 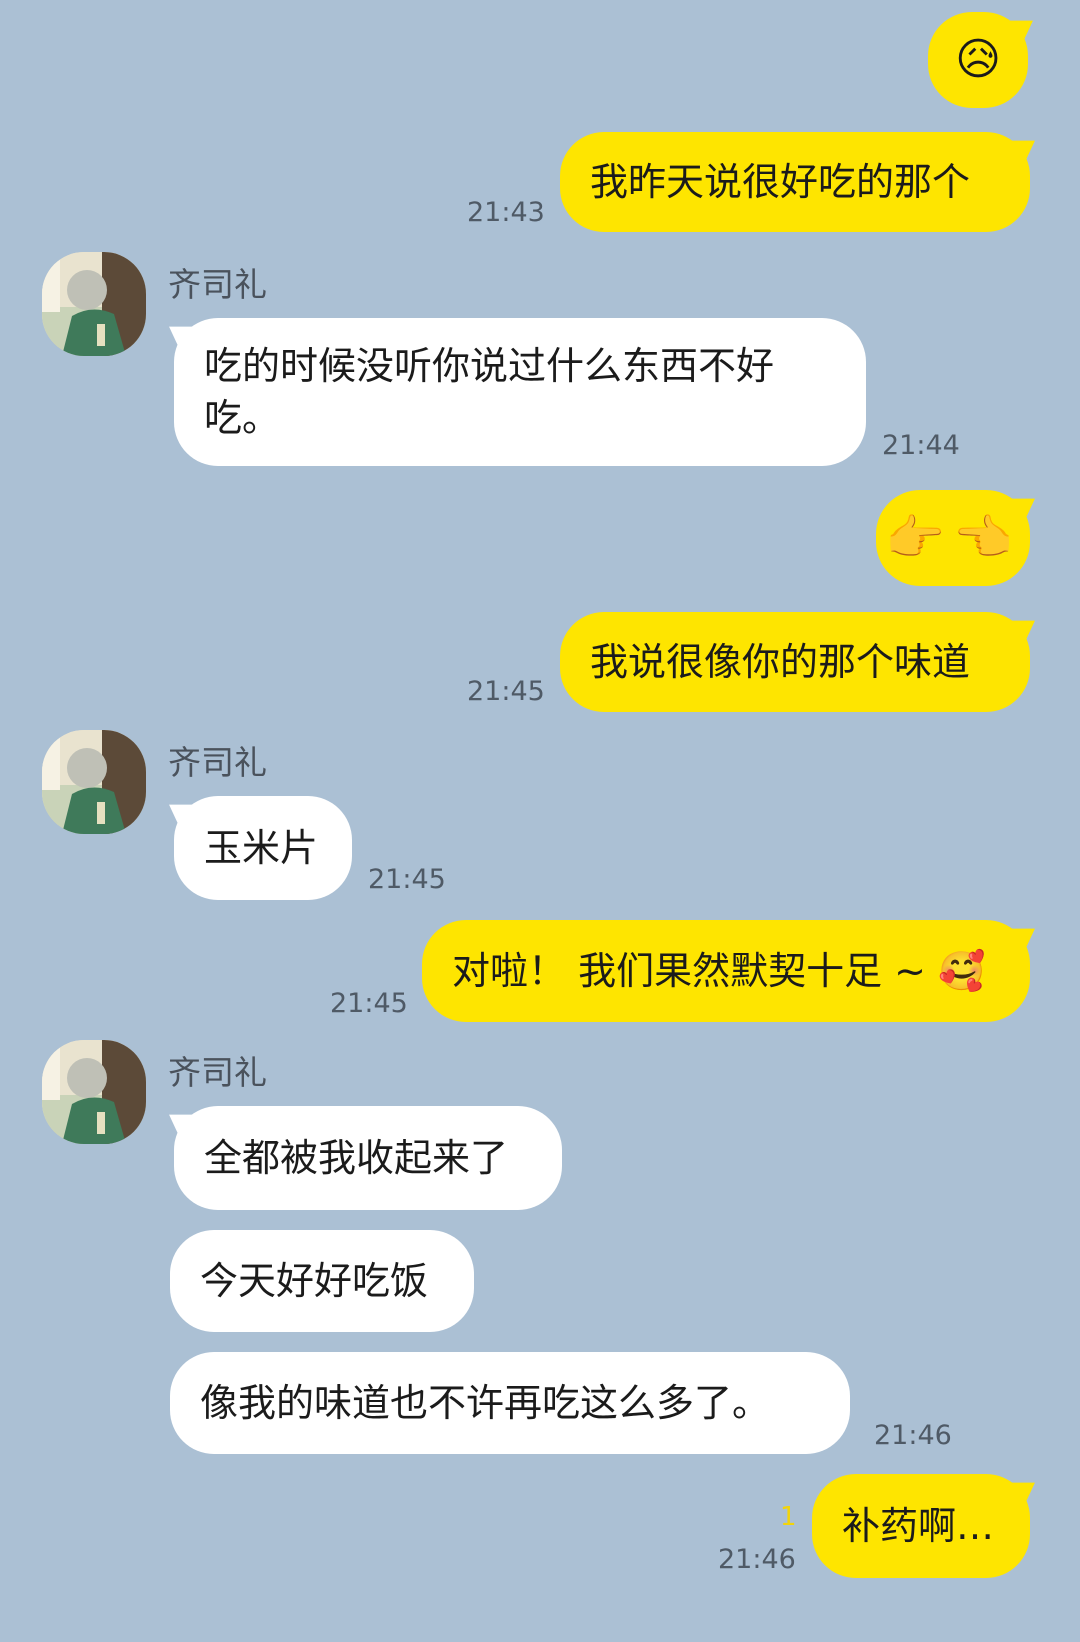 I want to click on crying-face-emoji: 😥, so click(x=978, y=59).